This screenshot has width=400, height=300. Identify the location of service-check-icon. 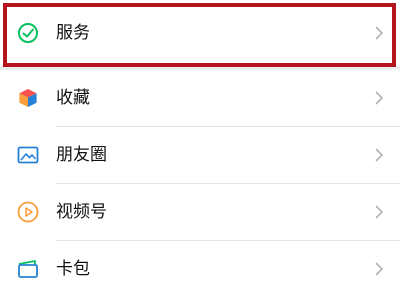
(28, 33).